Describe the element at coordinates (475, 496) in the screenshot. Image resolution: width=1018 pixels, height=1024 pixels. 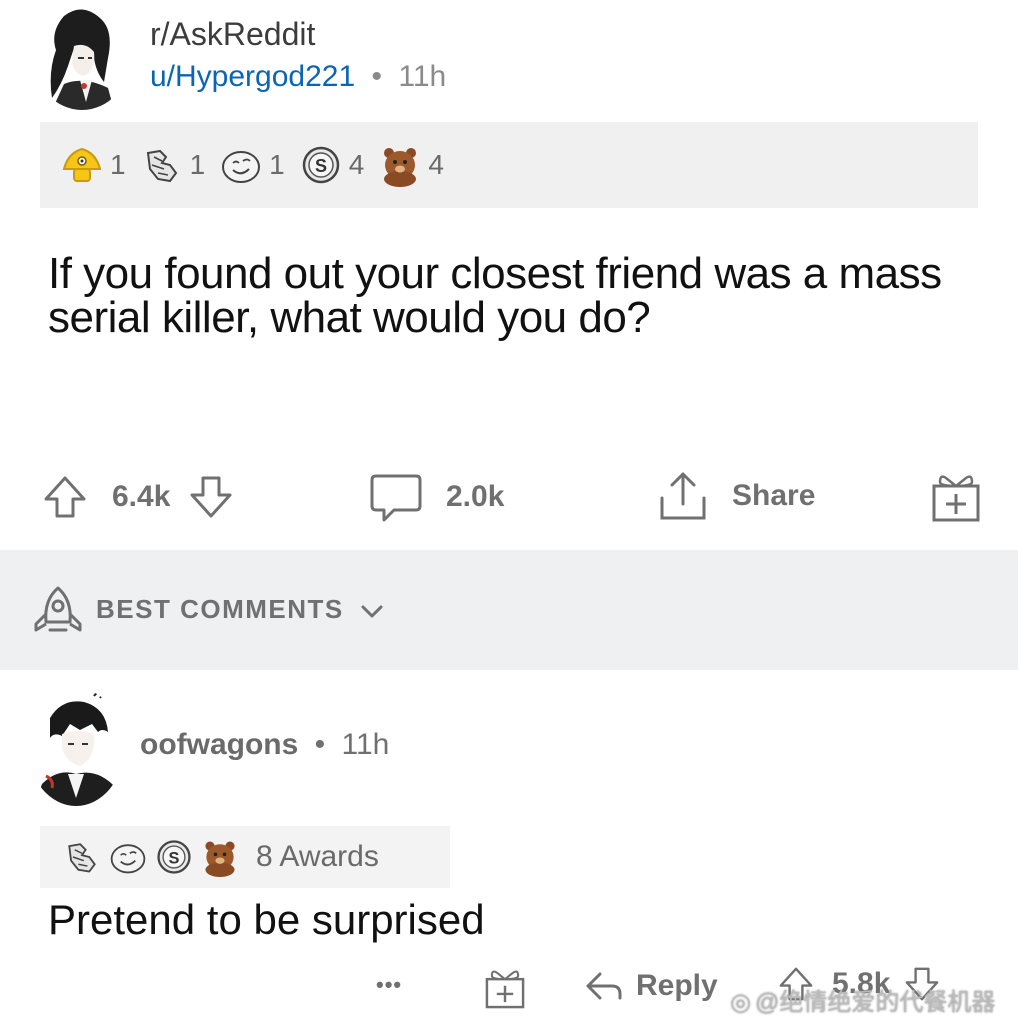
I see `comment-count: 2.0k` at that location.